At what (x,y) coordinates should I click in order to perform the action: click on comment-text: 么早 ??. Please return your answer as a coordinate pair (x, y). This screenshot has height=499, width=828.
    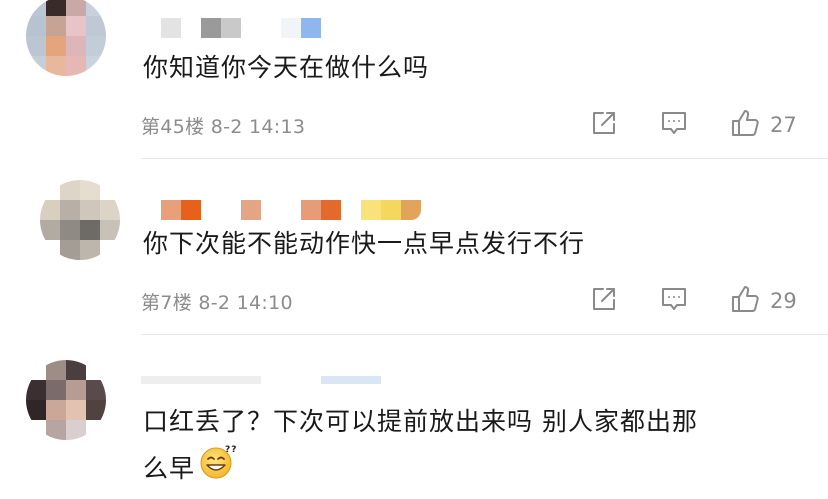
    Looking at the image, I should click on (190, 468).